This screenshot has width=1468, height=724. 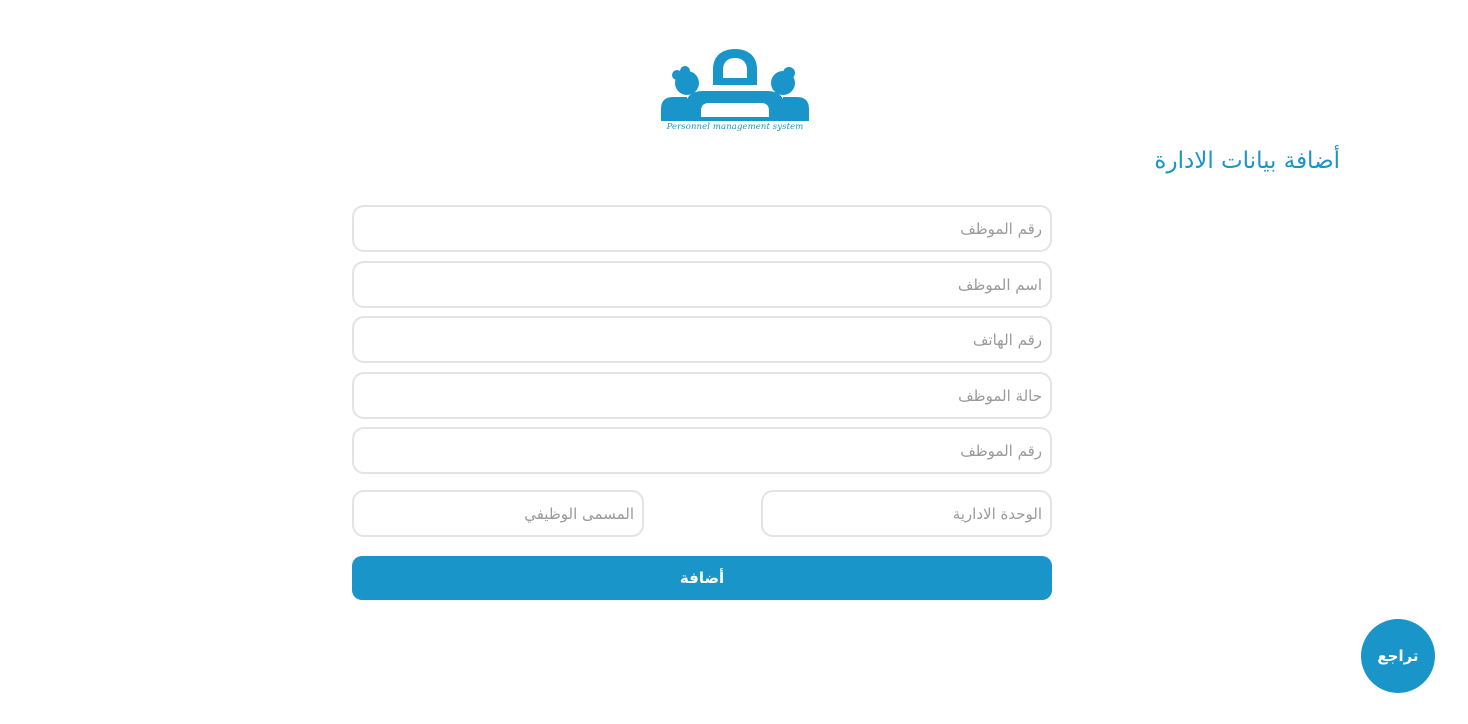 I want to click on phone-number-input, so click(x=702, y=339).